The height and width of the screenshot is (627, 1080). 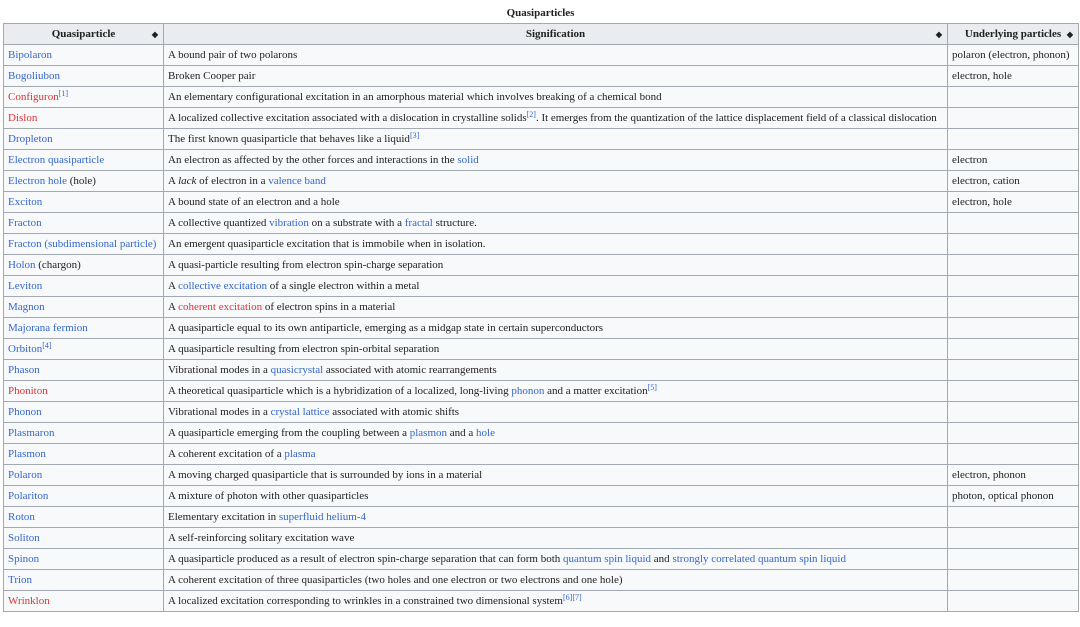 I want to click on citation-link: [6], so click(x=567, y=597).